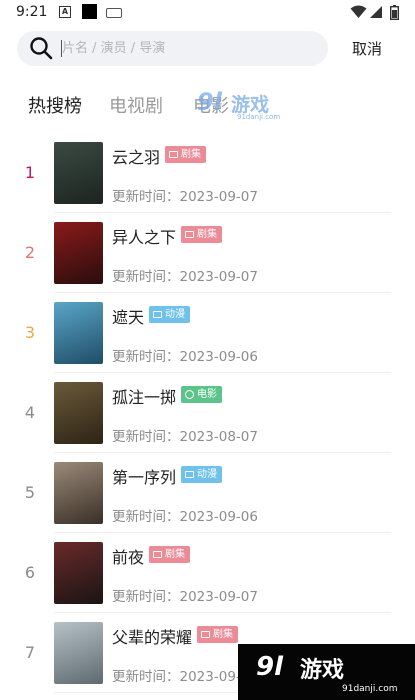 This screenshot has height=700, width=415. I want to click on status-time: 9:21, so click(32, 12).